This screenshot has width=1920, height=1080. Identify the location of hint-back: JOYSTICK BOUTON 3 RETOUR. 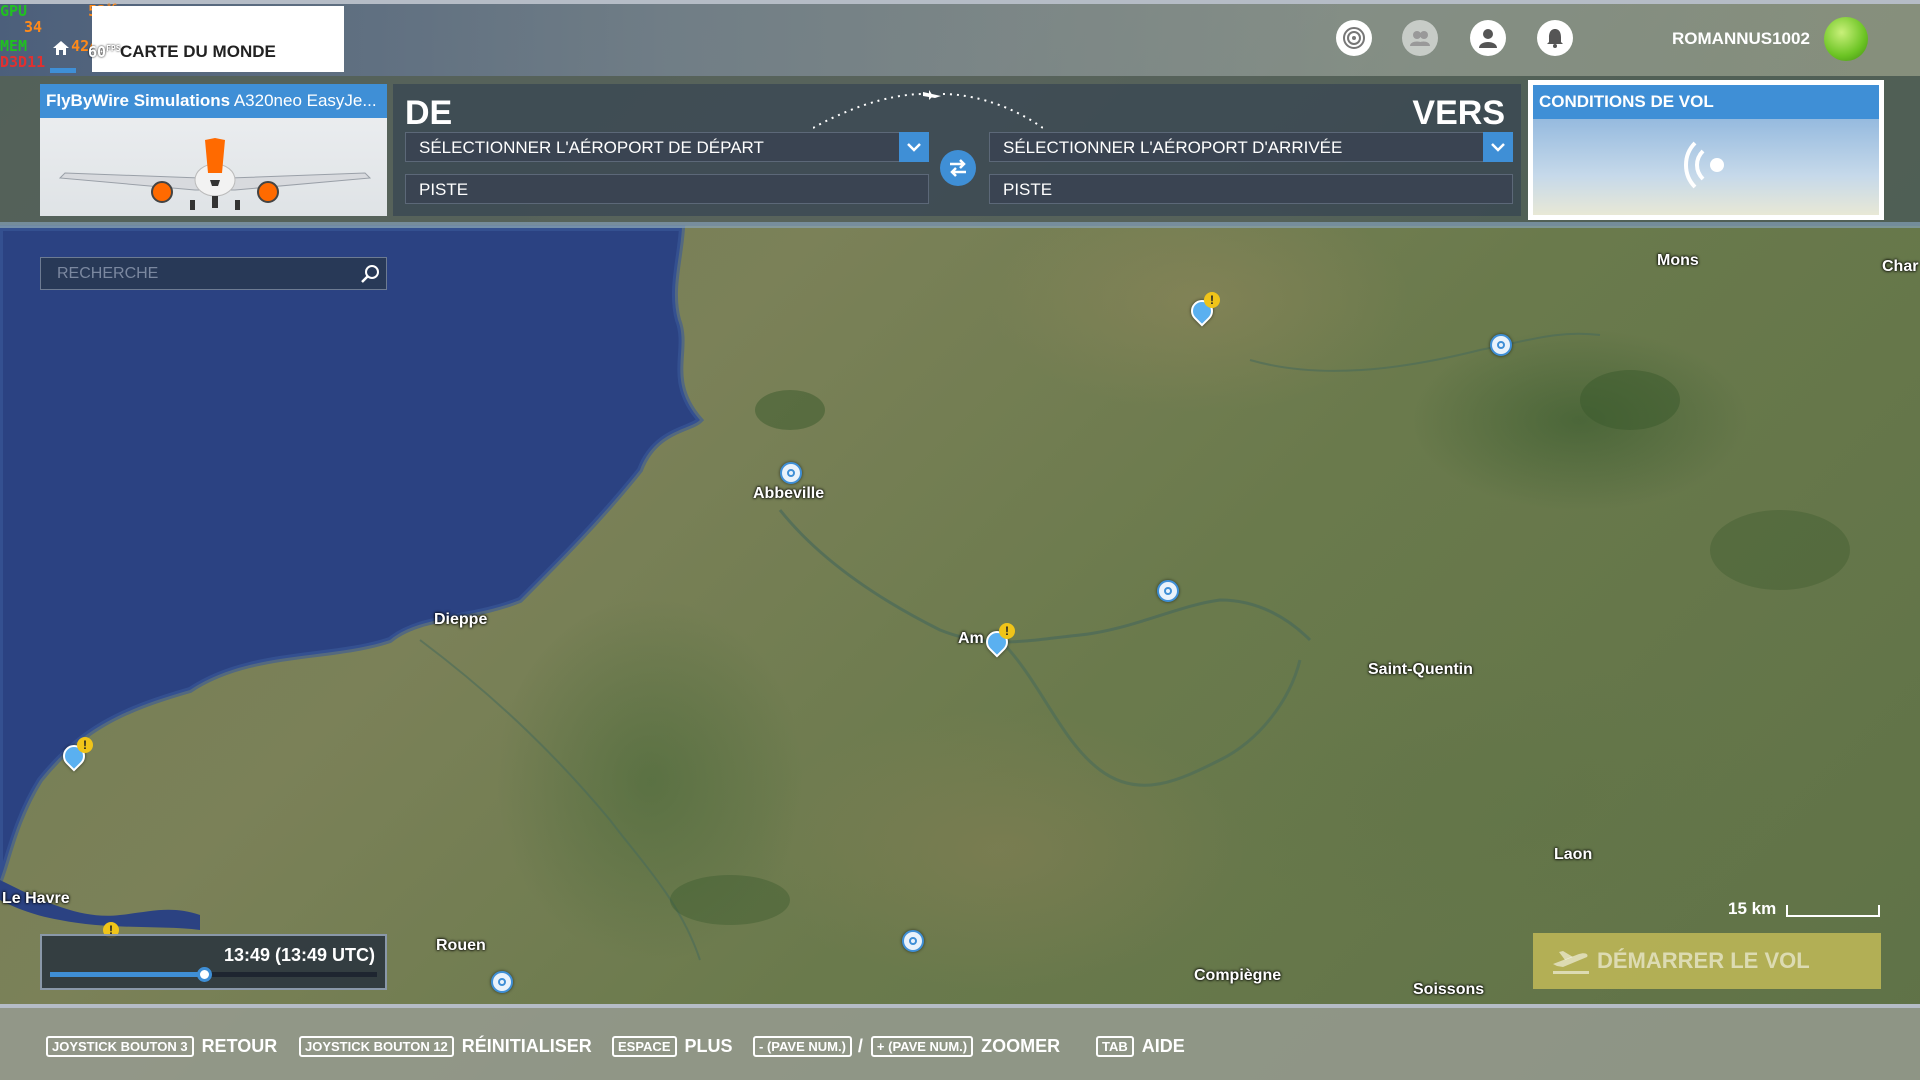
(161, 1046).